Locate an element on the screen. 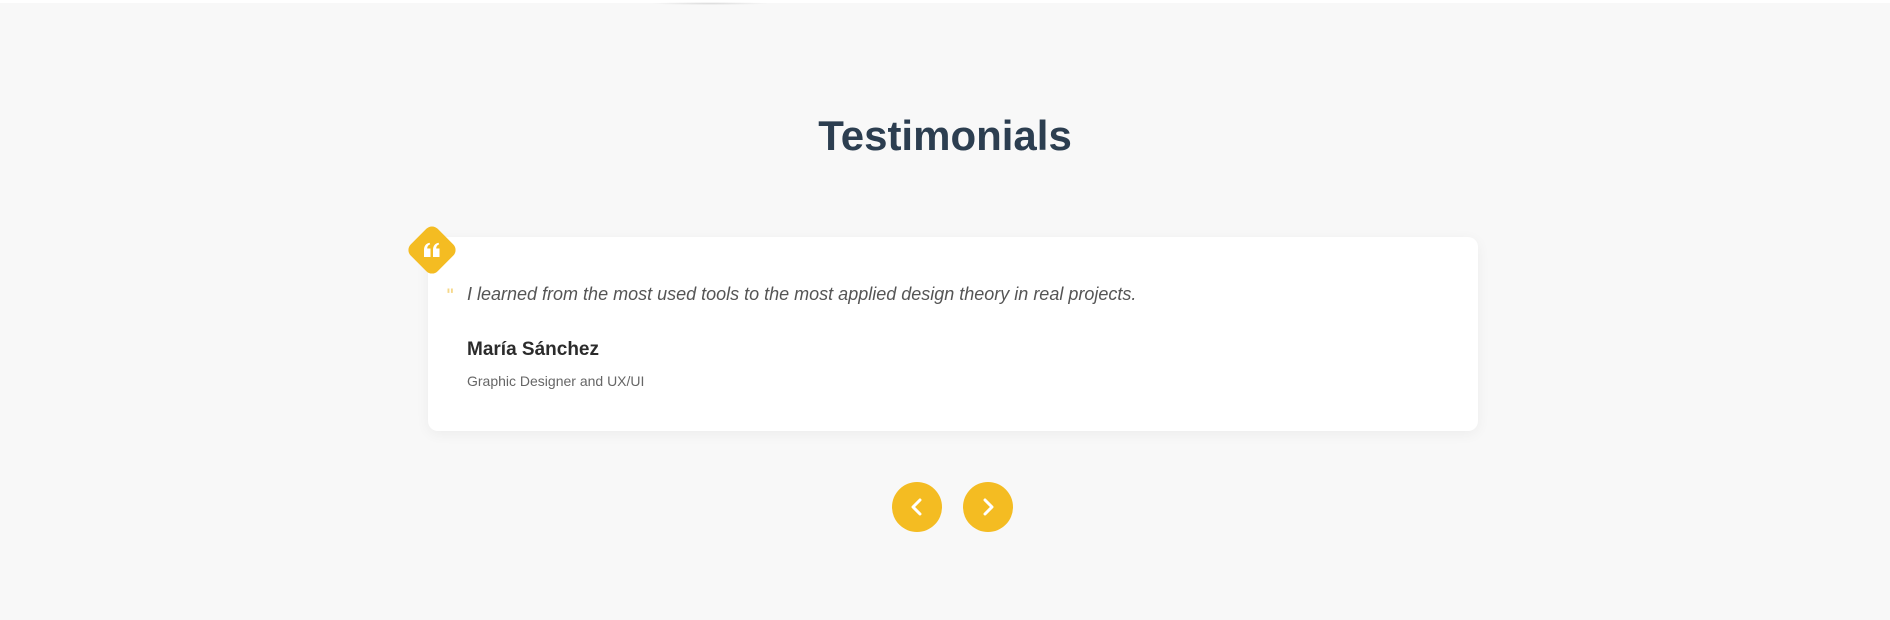 This screenshot has height=620, width=1890. author-role: Graphic Designer and UX/UI is located at coordinates (556, 381).